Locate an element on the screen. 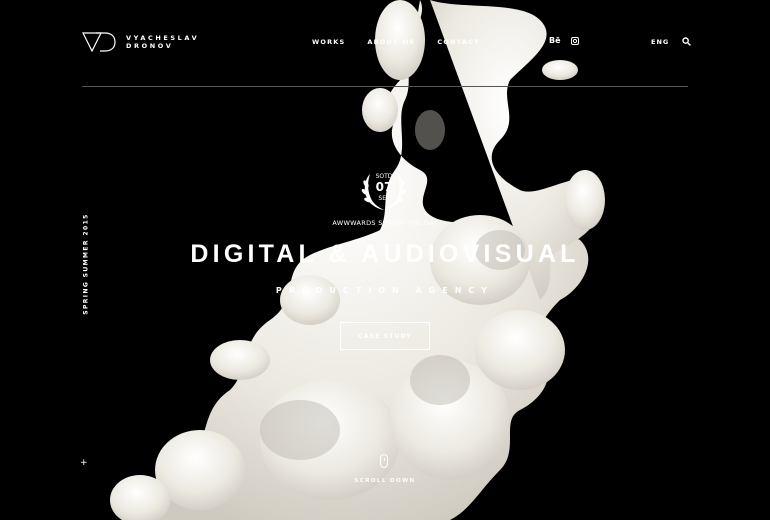  side-caption: SPRING SUMMER 2015 is located at coordinates (86, 264).